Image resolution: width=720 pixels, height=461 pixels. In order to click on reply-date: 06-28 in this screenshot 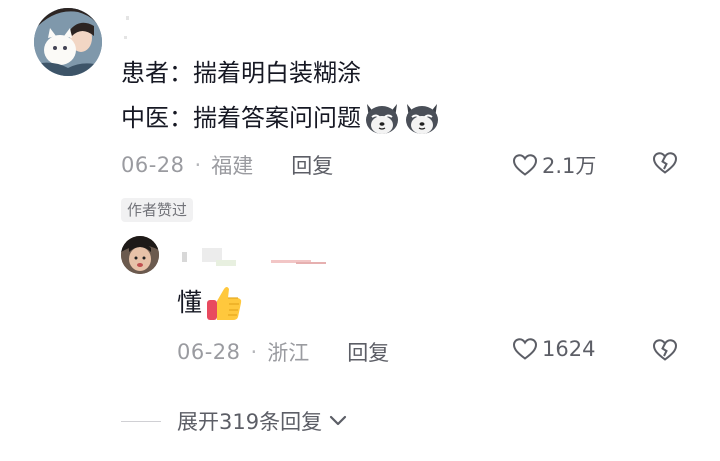, I will do `click(209, 352)`.